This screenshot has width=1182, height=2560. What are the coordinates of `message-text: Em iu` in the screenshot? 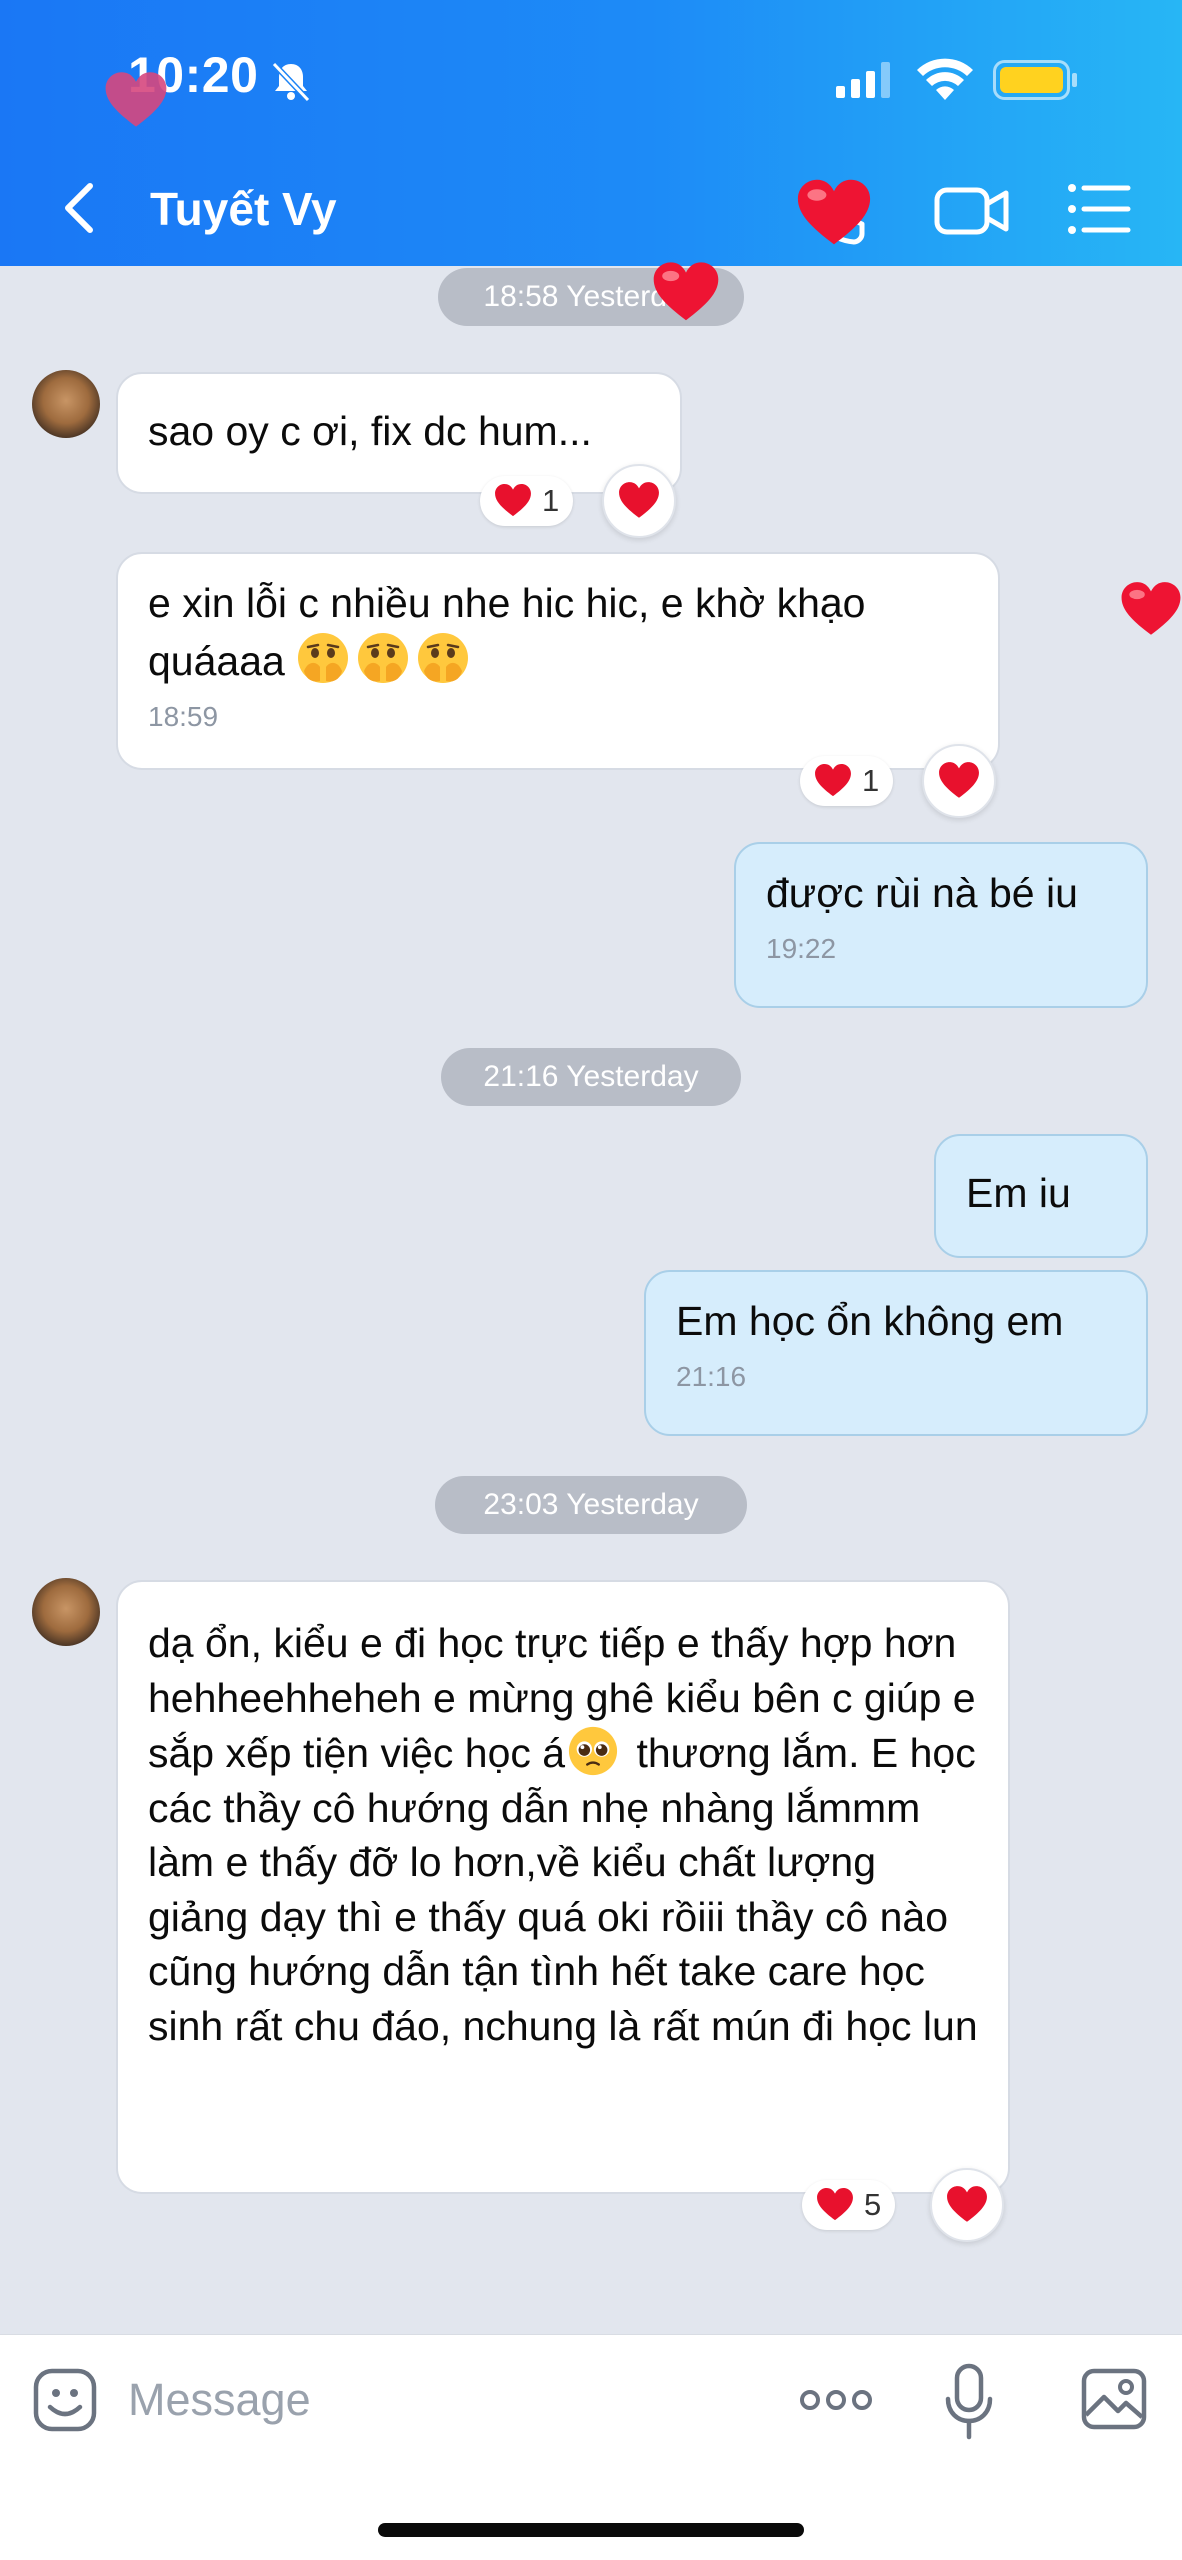 It's located at (1018, 1193).